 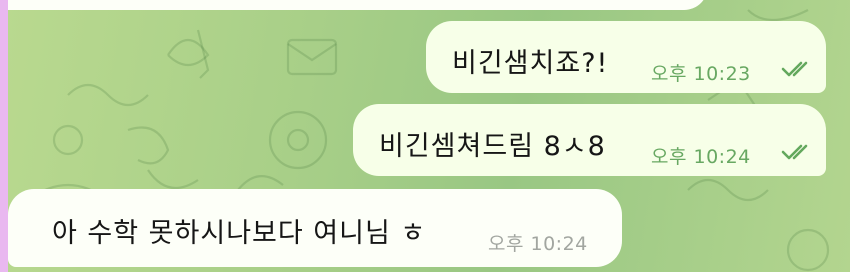 What do you see at coordinates (626, 57) in the screenshot?
I see `message-bubble-outgoing: 비긴샘치죠?! 오후 10:23` at bounding box center [626, 57].